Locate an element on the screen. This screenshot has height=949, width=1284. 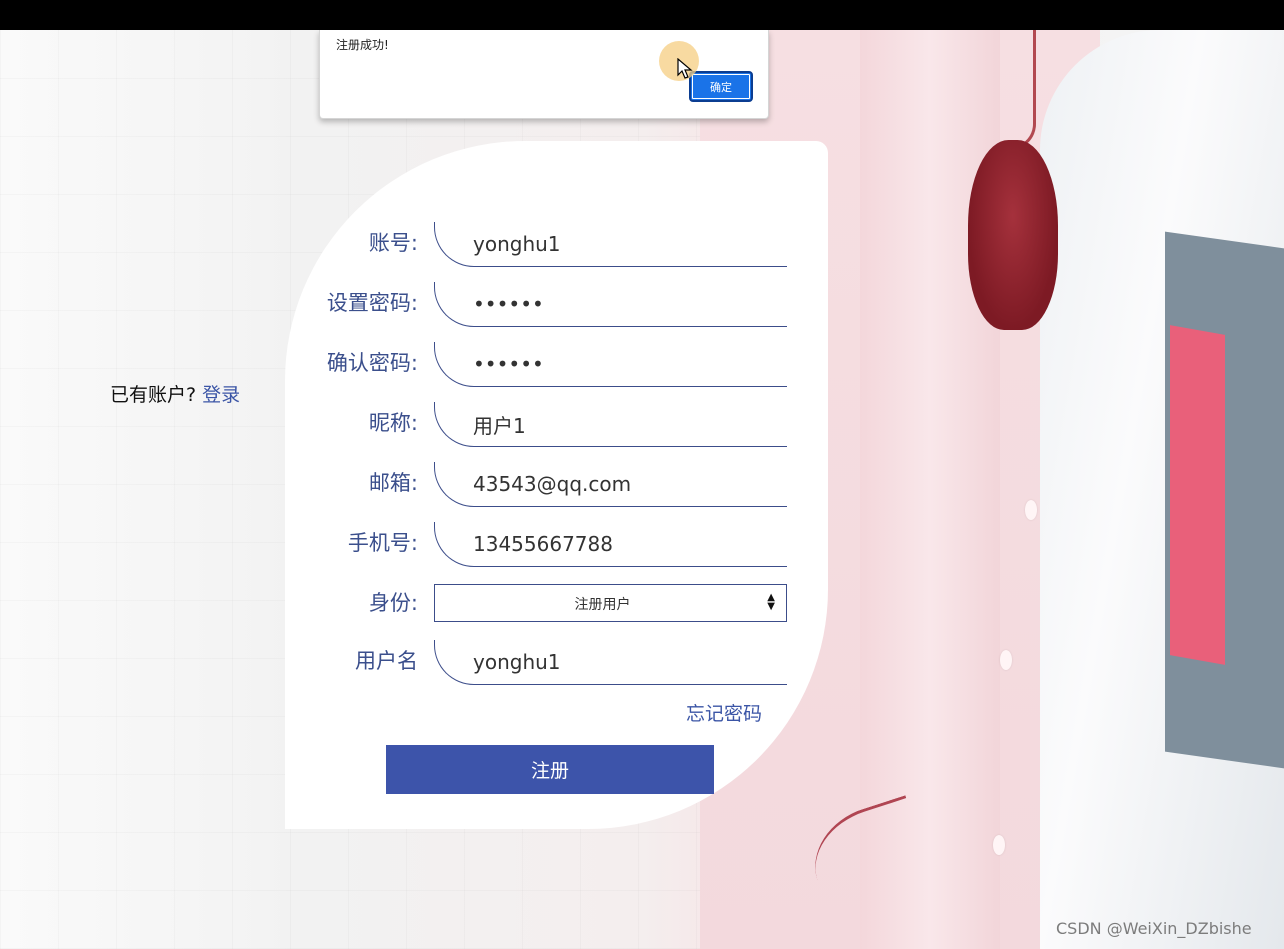
alert-message: 注册成功! is located at coordinates (362, 45).